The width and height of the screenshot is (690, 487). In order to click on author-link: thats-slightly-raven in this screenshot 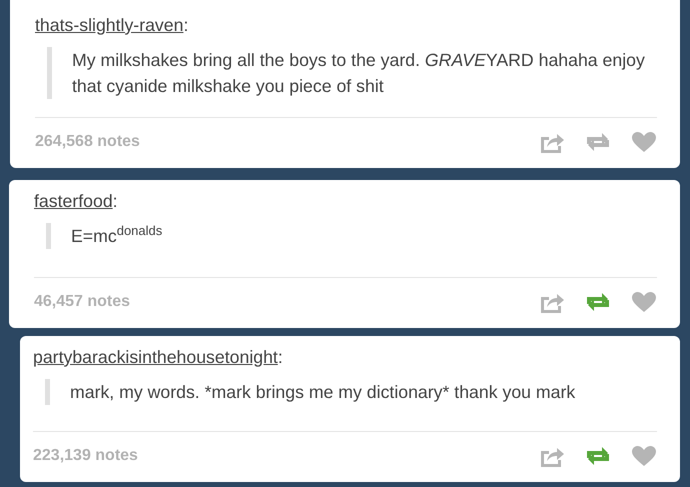, I will do `click(109, 25)`.